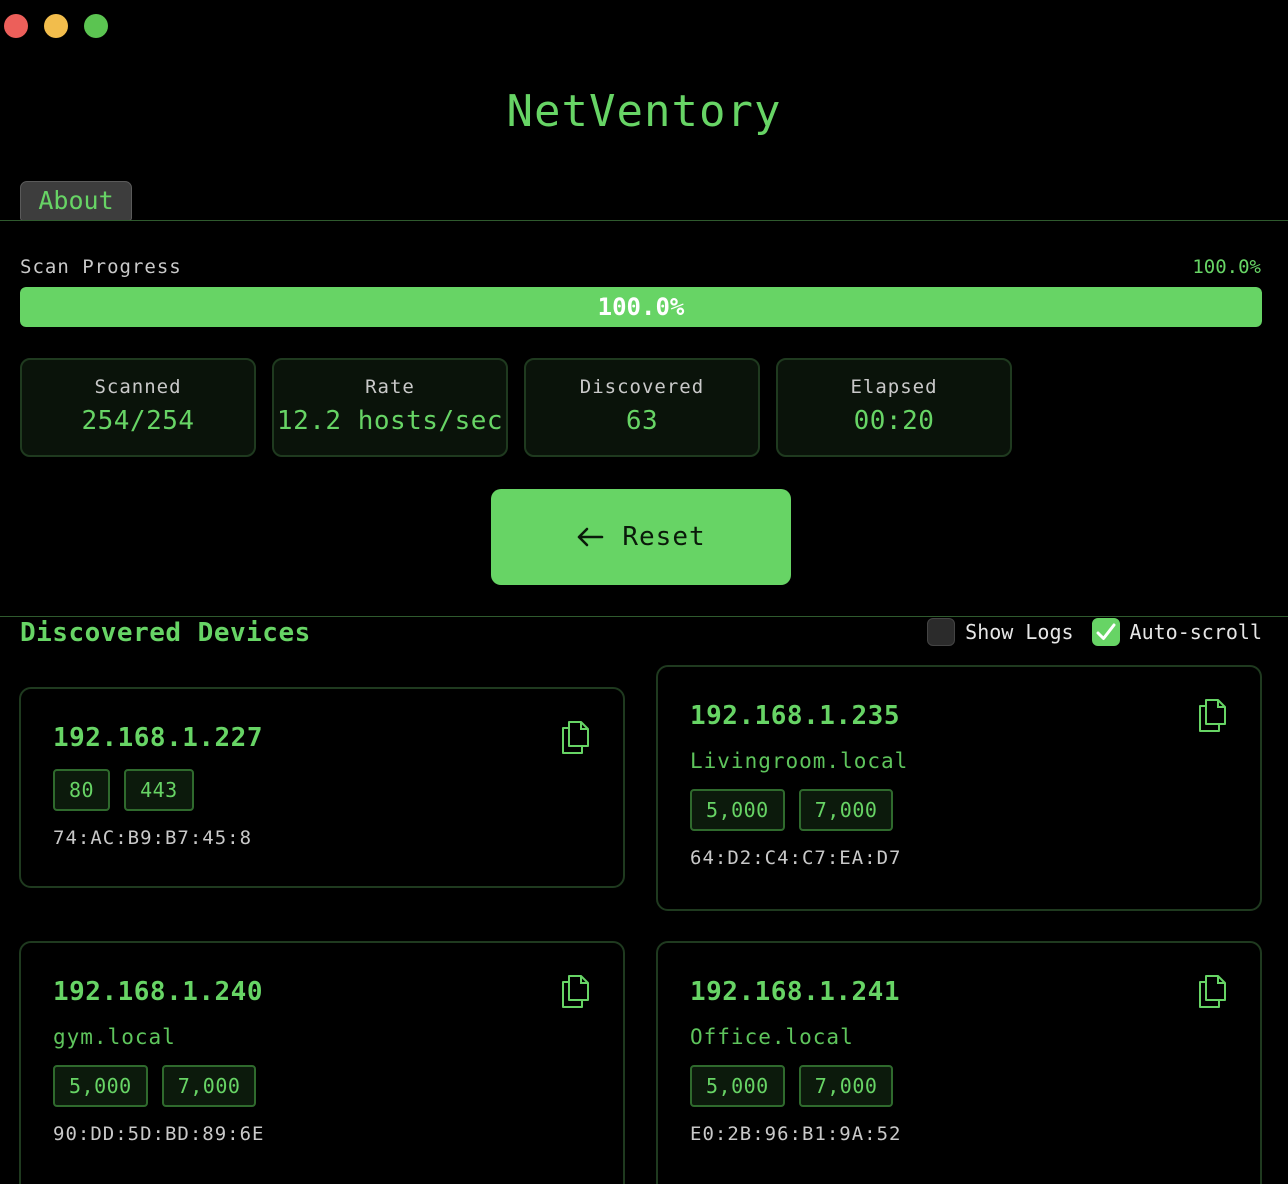 The height and width of the screenshot is (1184, 1288). I want to click on device-card: 192.168.1.227 80 443 74:AC:B9:B7:45:8, so click(322, 787).